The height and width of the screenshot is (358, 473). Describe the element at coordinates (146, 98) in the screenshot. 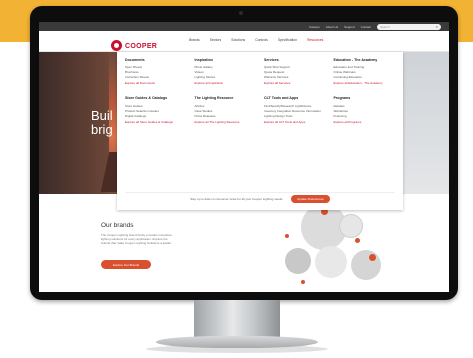

I see `mega-column-title: Store Guides & Catalogs` at that location.